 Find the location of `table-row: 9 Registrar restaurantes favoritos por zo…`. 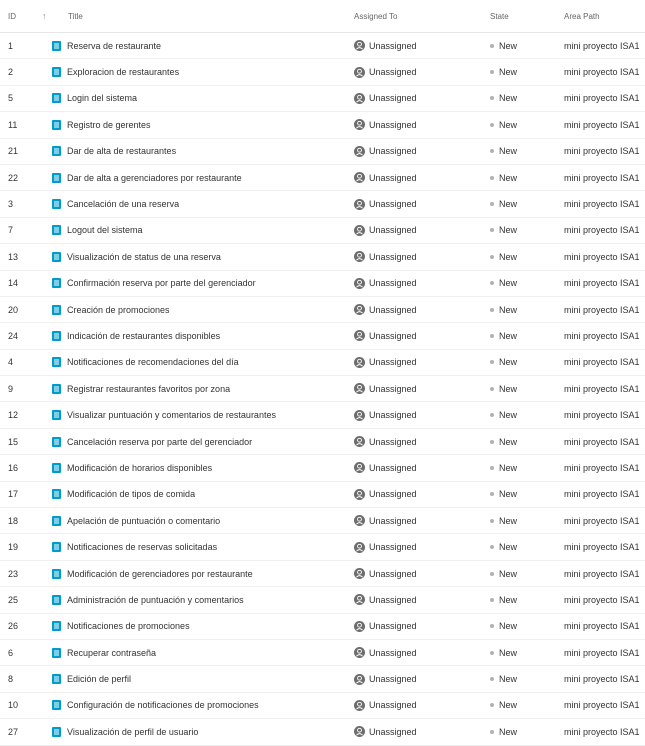

table-row: 9 Registrar restaurantes favoritos por zo… is located at coordinates (322, 389).